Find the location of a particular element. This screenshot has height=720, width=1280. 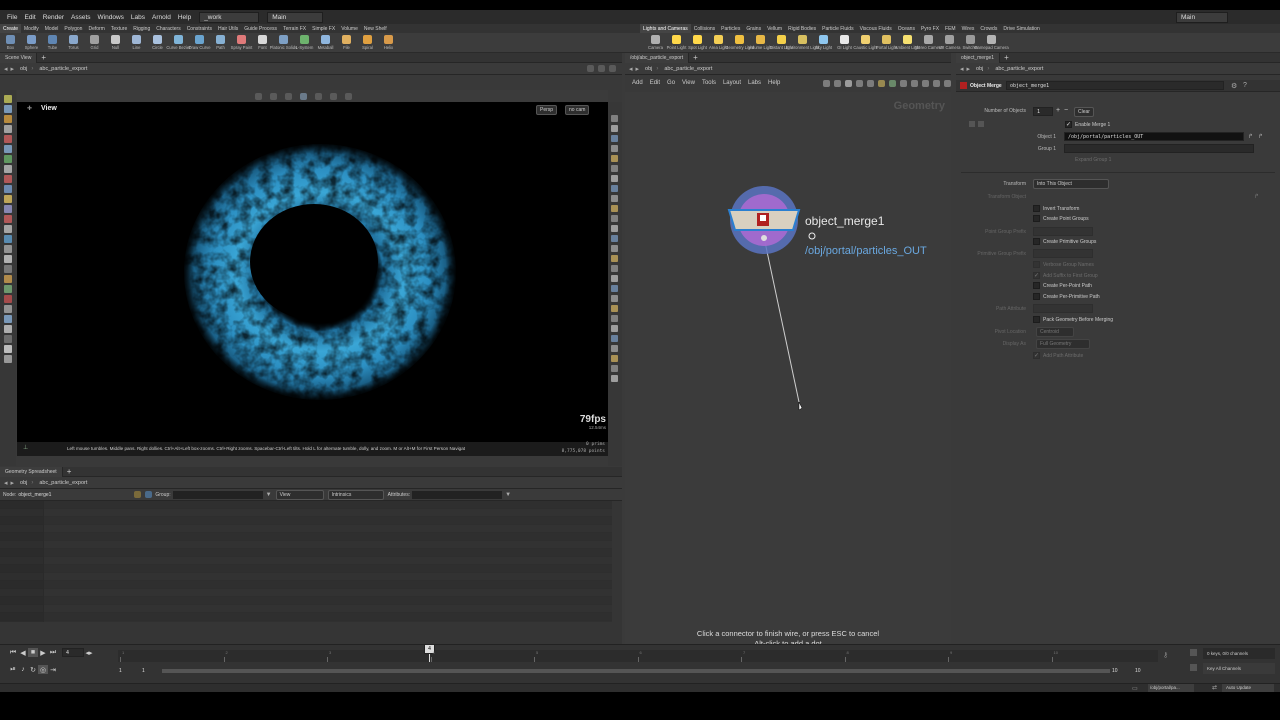

node-name: object_merge1 is located at coordinates (844, 221).